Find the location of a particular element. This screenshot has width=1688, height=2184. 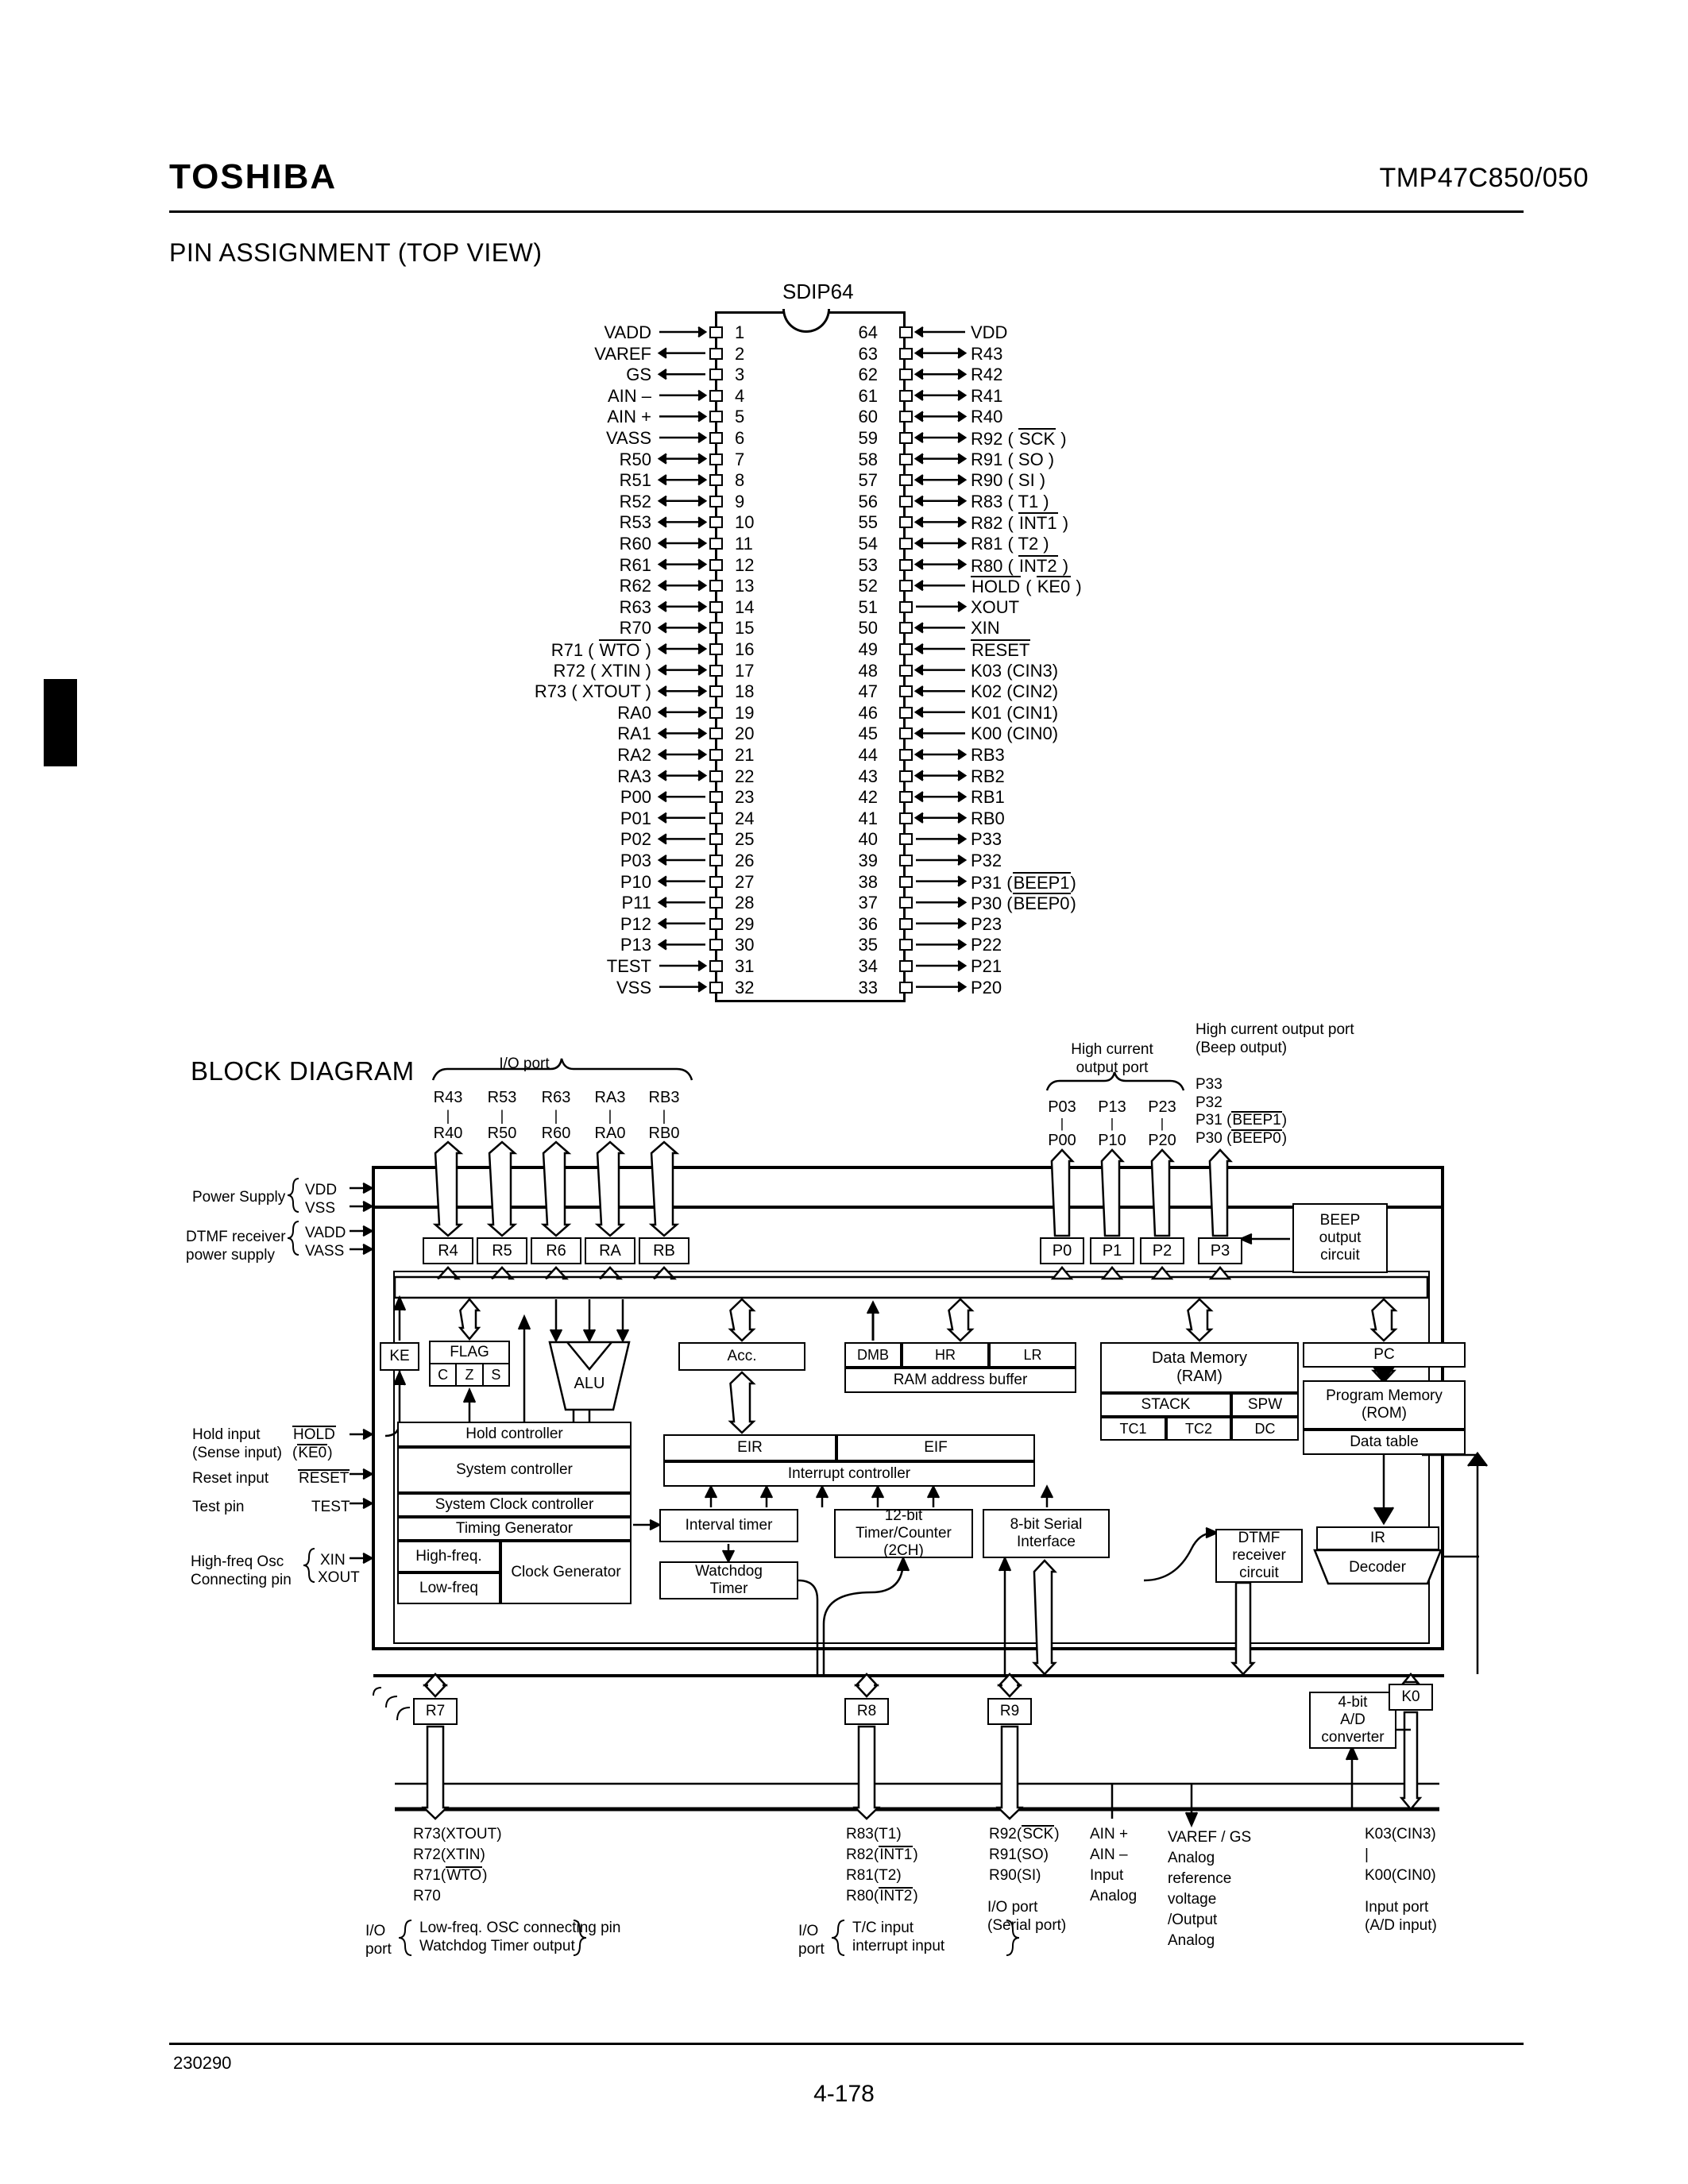

r9-group-pin: R92(SCK) is located at coordinates (1024, 1834).